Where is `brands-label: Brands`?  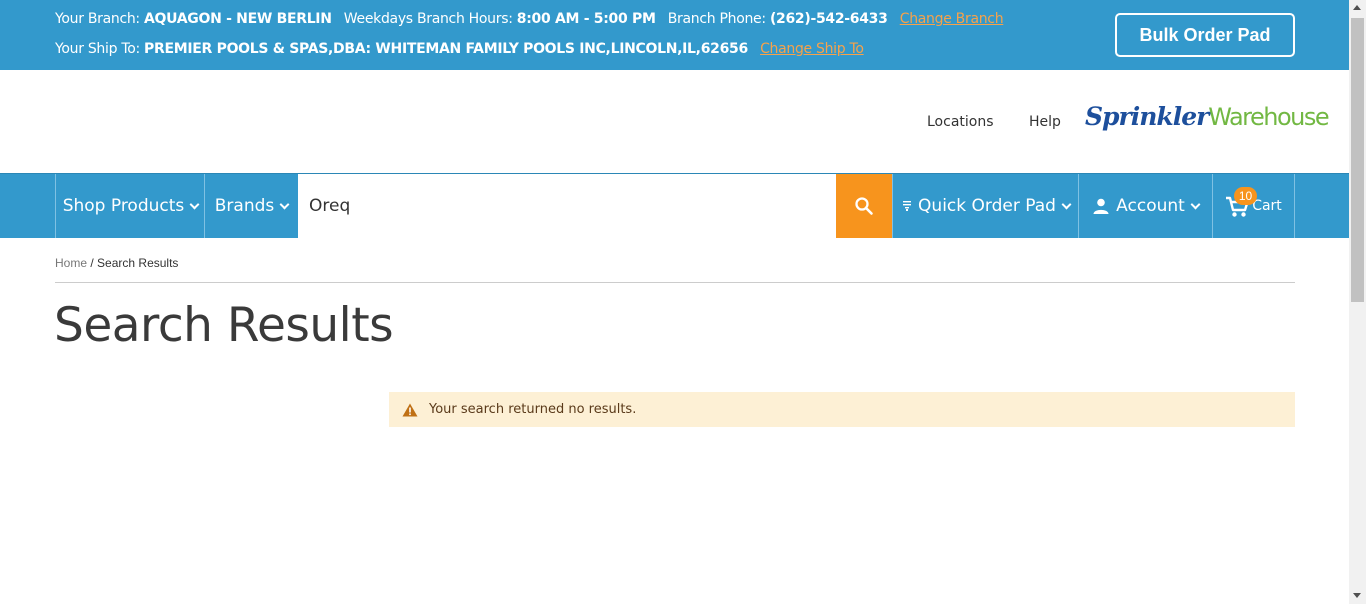
brands-label: Brands is located at coordinates (244, 206).